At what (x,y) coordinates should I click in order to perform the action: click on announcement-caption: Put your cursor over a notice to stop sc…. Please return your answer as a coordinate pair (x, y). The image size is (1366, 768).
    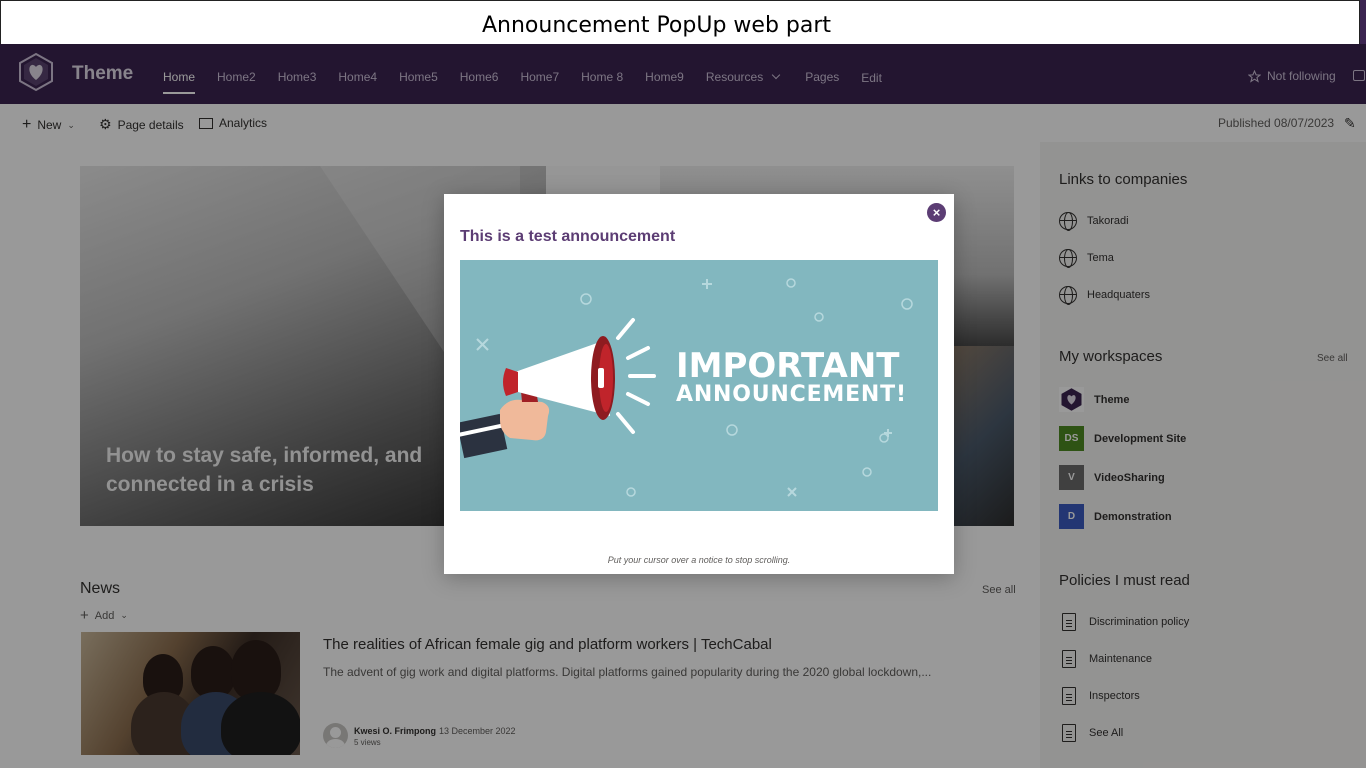
    Looking at the image, I should click on (699, 560).